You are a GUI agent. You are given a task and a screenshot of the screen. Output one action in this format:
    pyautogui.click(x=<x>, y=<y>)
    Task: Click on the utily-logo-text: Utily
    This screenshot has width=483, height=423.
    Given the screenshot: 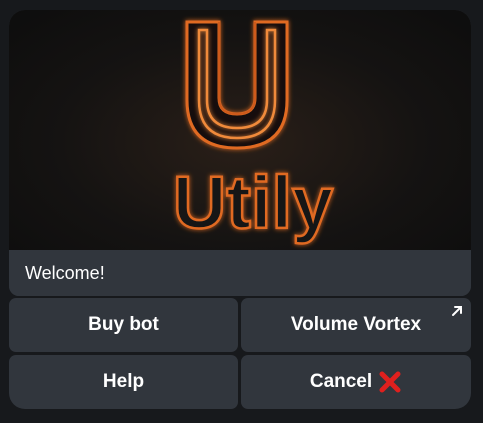 What is the action you would take?
    pyautogui.click(x=253, y=202)
    